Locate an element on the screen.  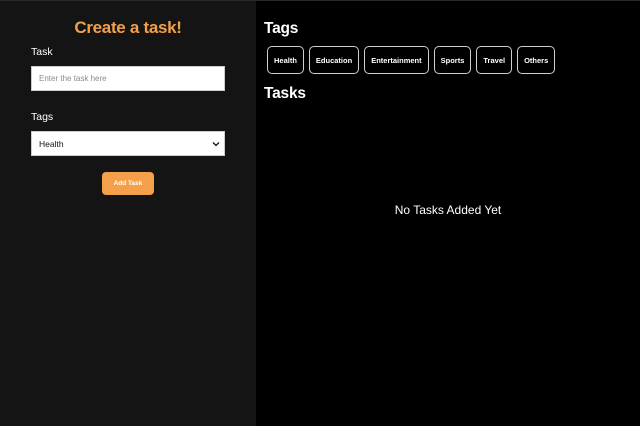
task-label: Task is located at coordinates (42, 52).